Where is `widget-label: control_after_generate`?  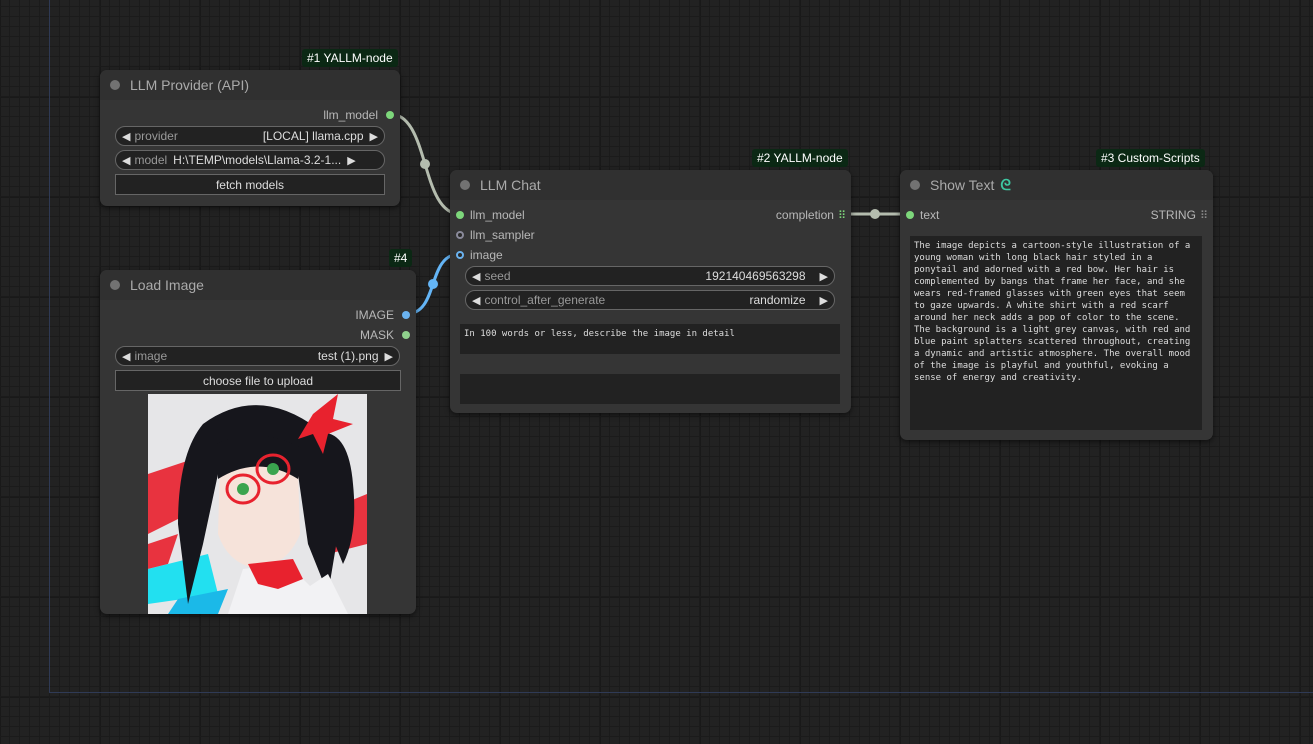 widget-label: control_after_generate is located at coordinates (545, 300).